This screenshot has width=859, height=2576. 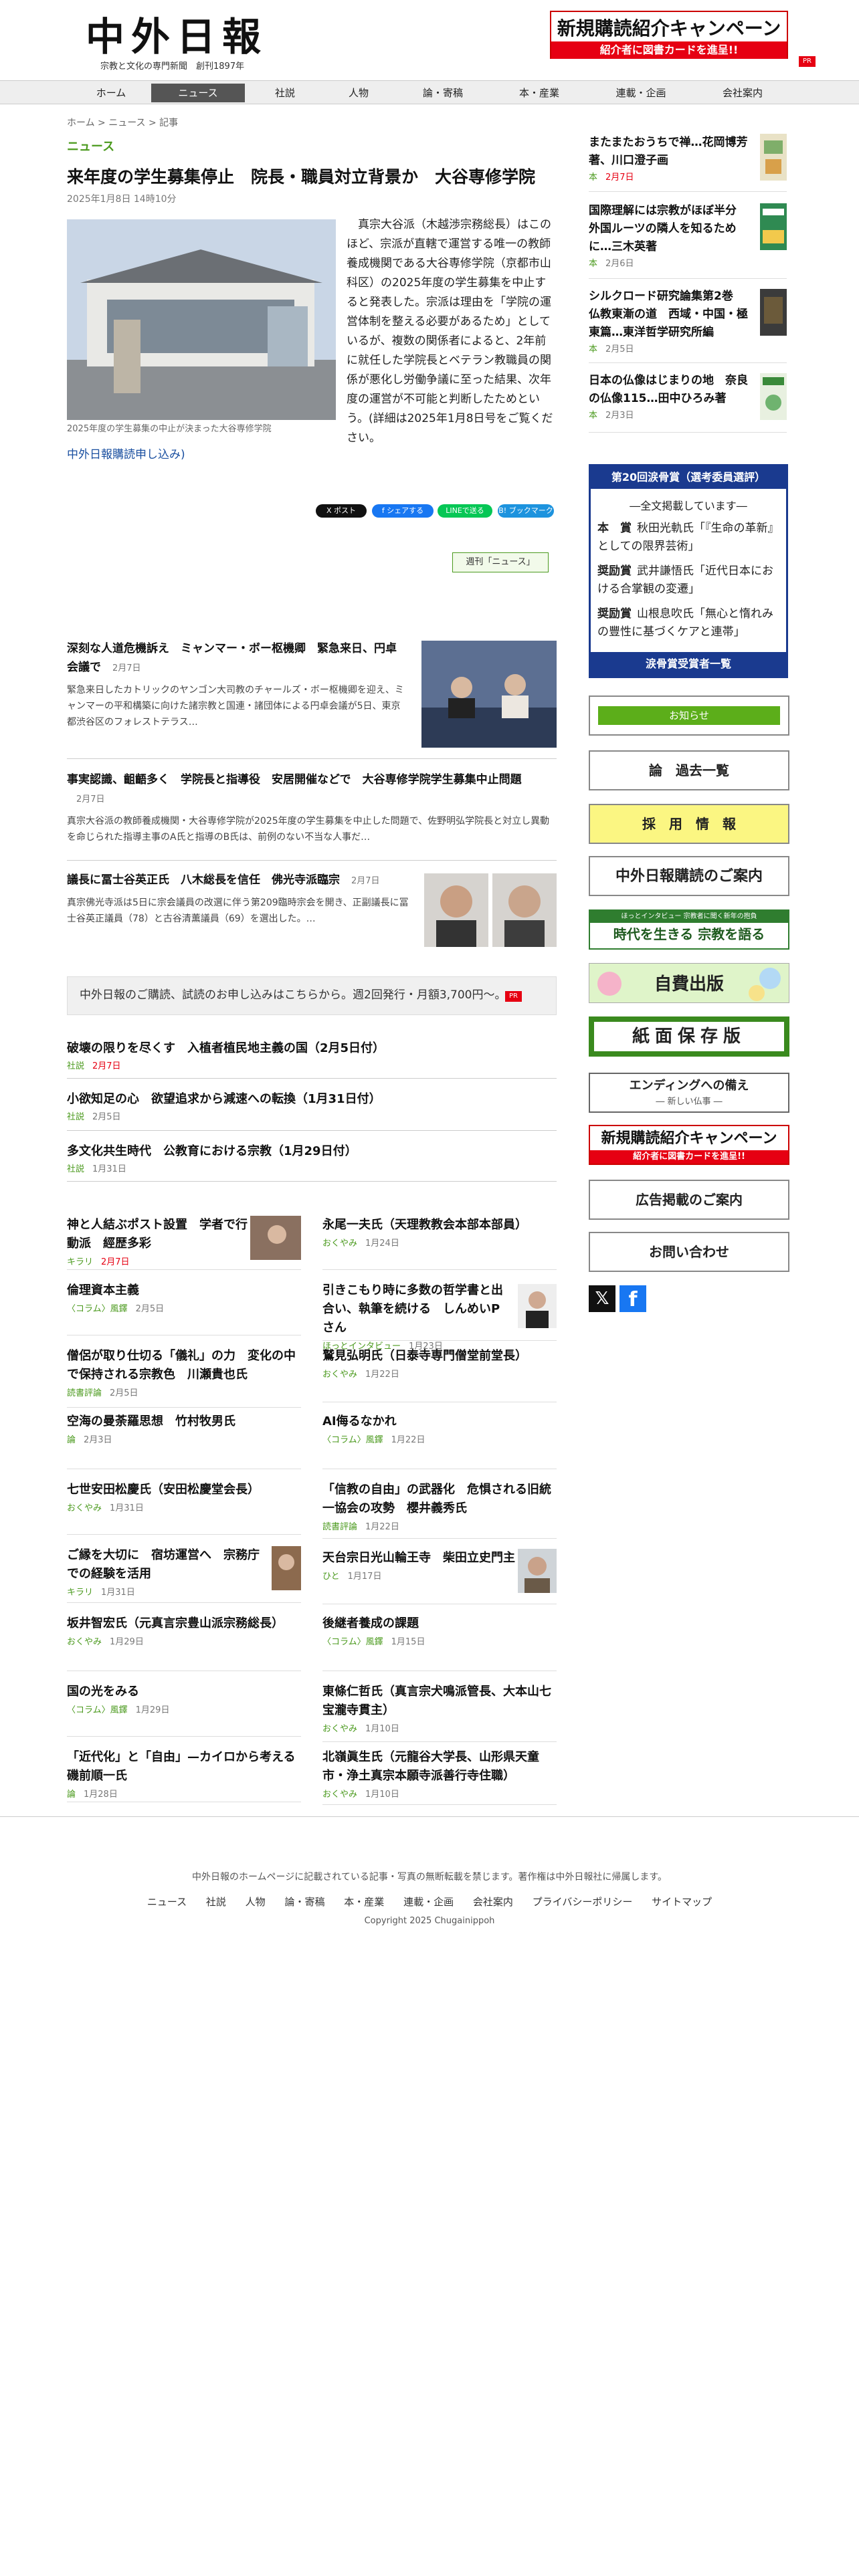 I want to click on list-item-title: 事実認識、齟齬多く 学院長と指導役 安居開催などで 大谷専修学院学生募集中止問題, so click(x=294, y=779).